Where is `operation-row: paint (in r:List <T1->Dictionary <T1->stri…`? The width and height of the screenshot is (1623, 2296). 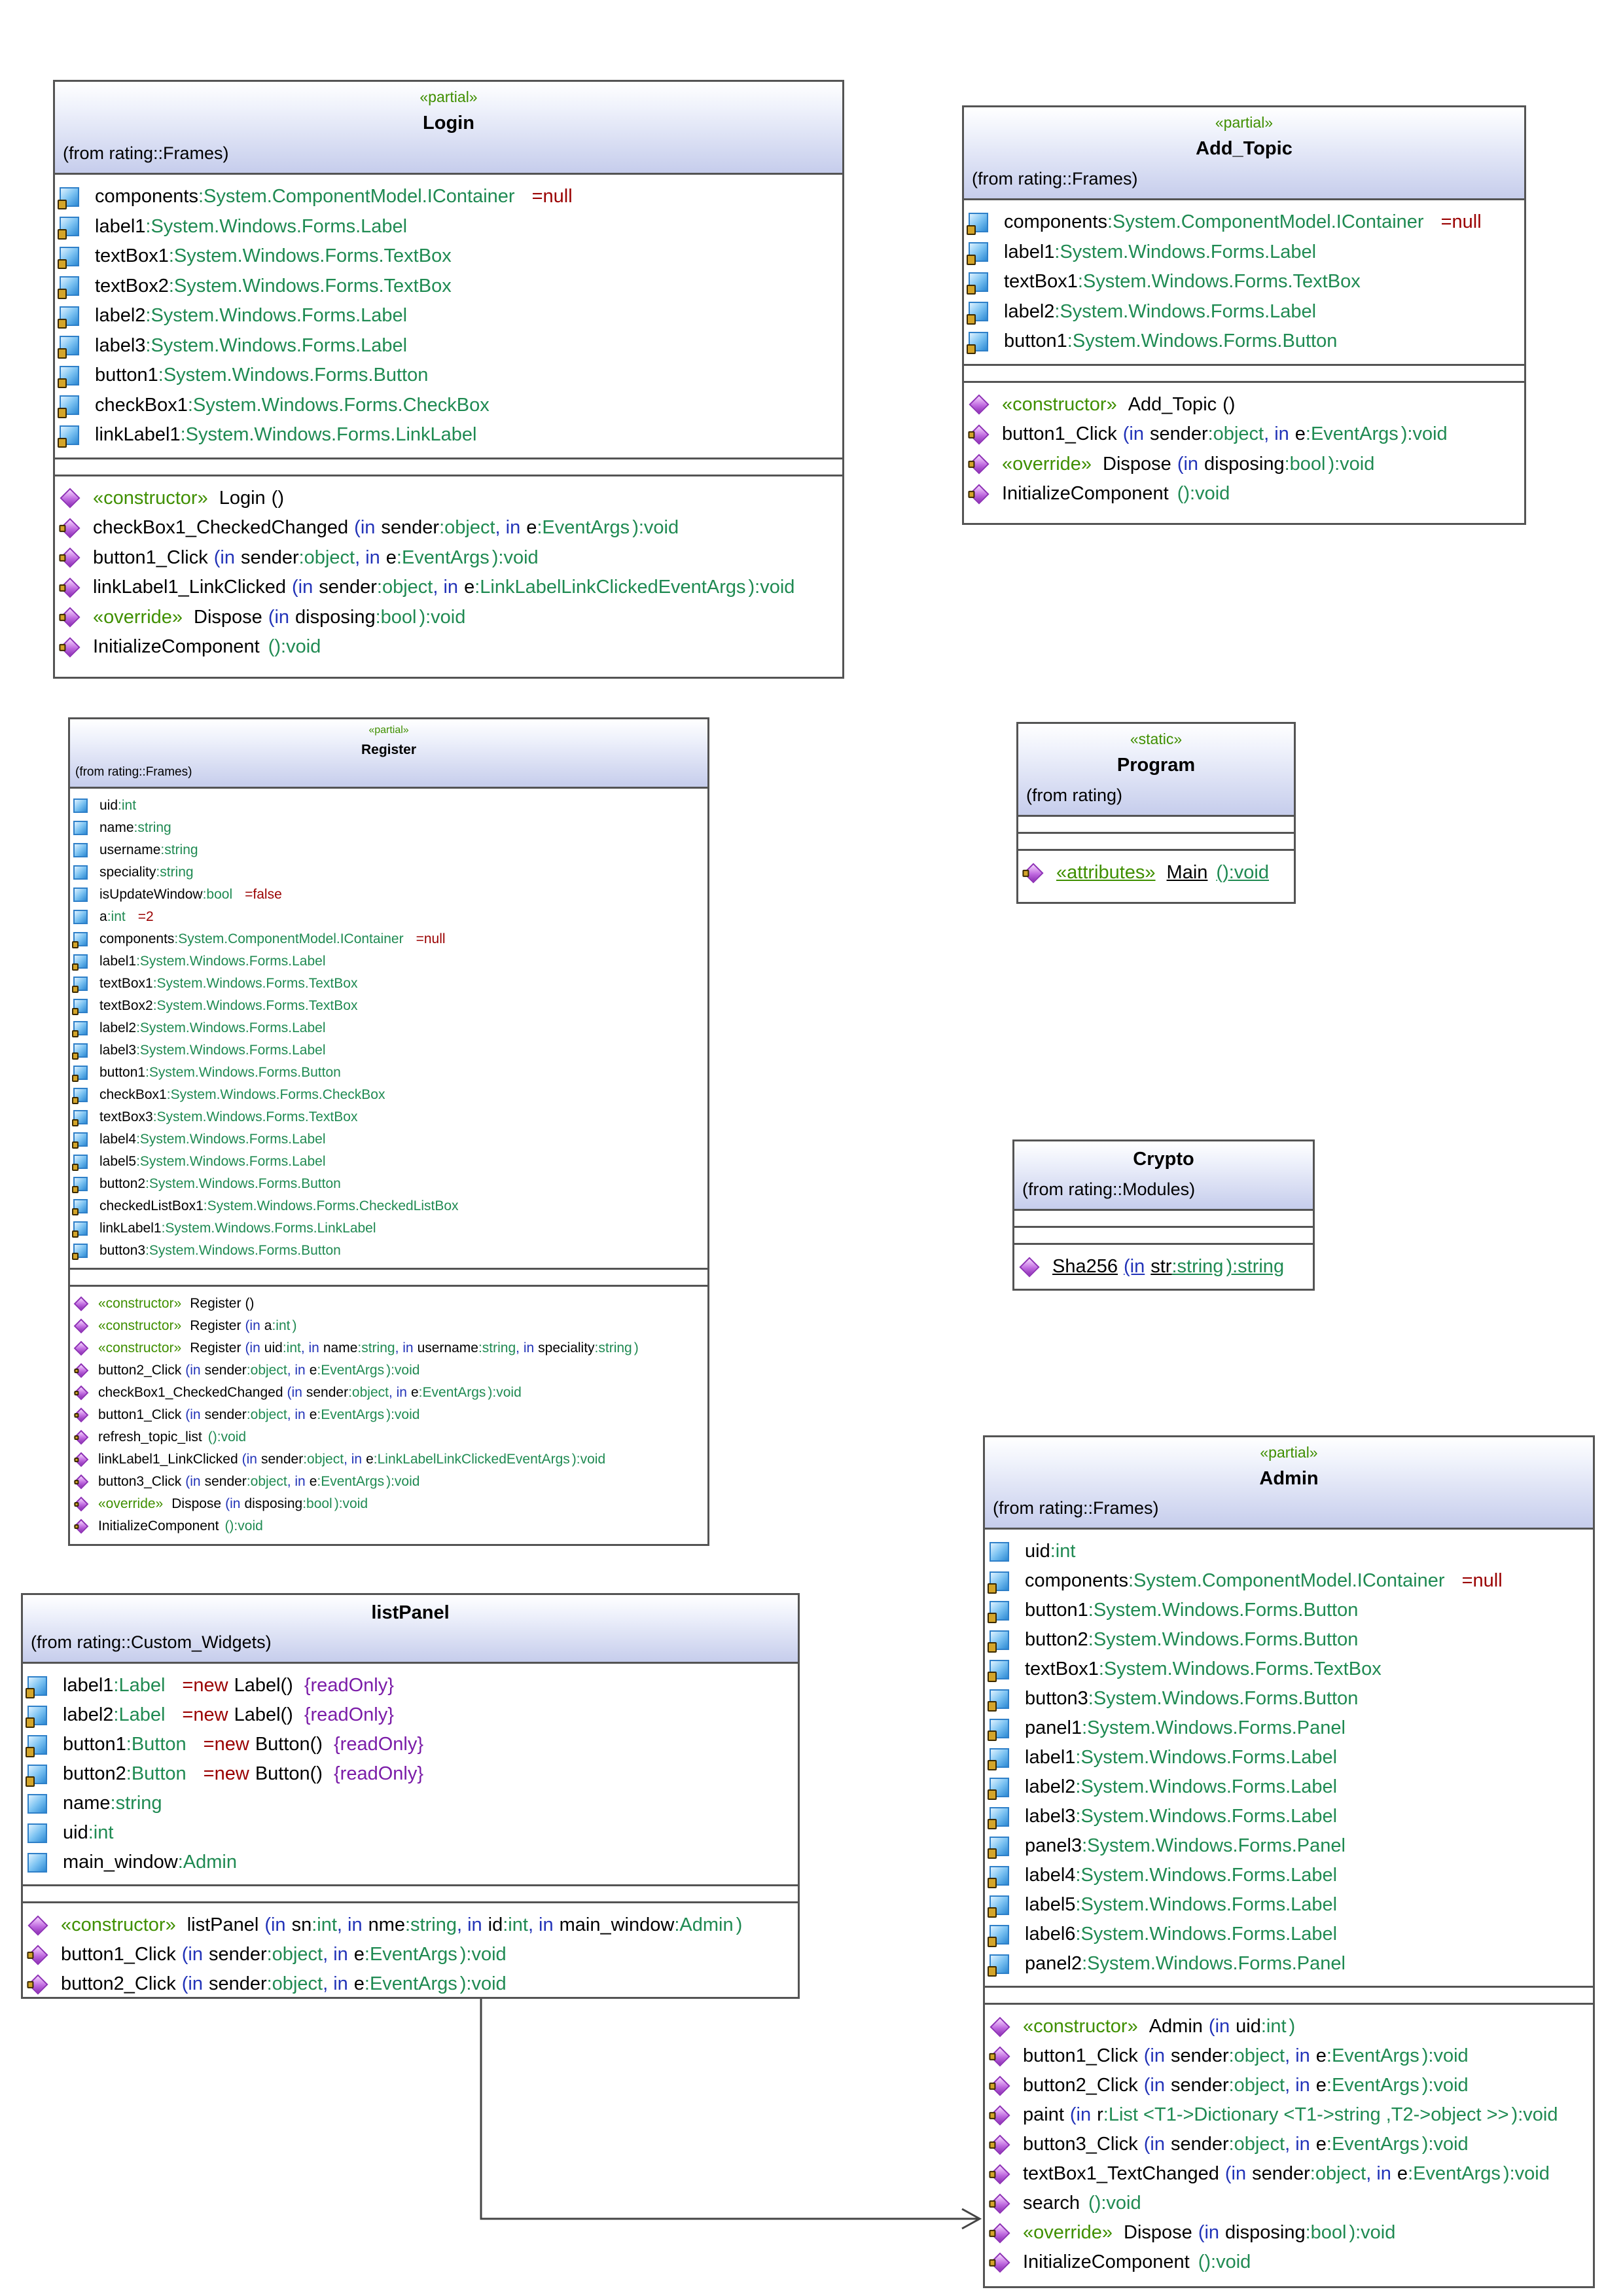 operation-row: paint (in r:List <T1->Dictionary <T1->stri… is located at coordinates (1288, 2115).